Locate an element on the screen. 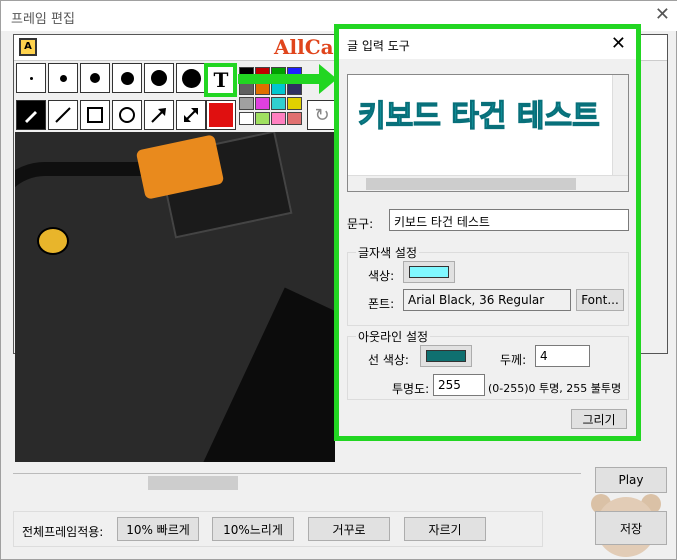 The height and width of the screenshot is (560, 677). text-preview: 키보드 타건 테스트 is located at coordinates (478, 116).